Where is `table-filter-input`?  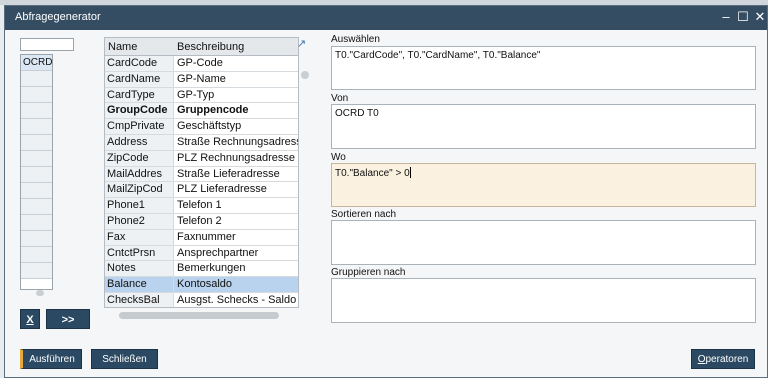
table-filter-input is located at coordinates (47, 44).